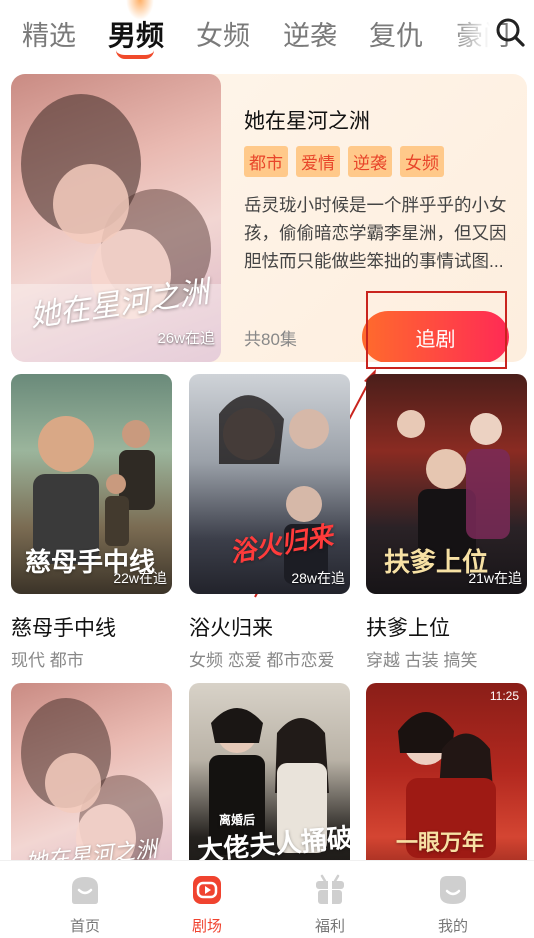 The height and width of the screenshot is (938, 534). I want to click on tab-male: 男频, so click(136, 34).